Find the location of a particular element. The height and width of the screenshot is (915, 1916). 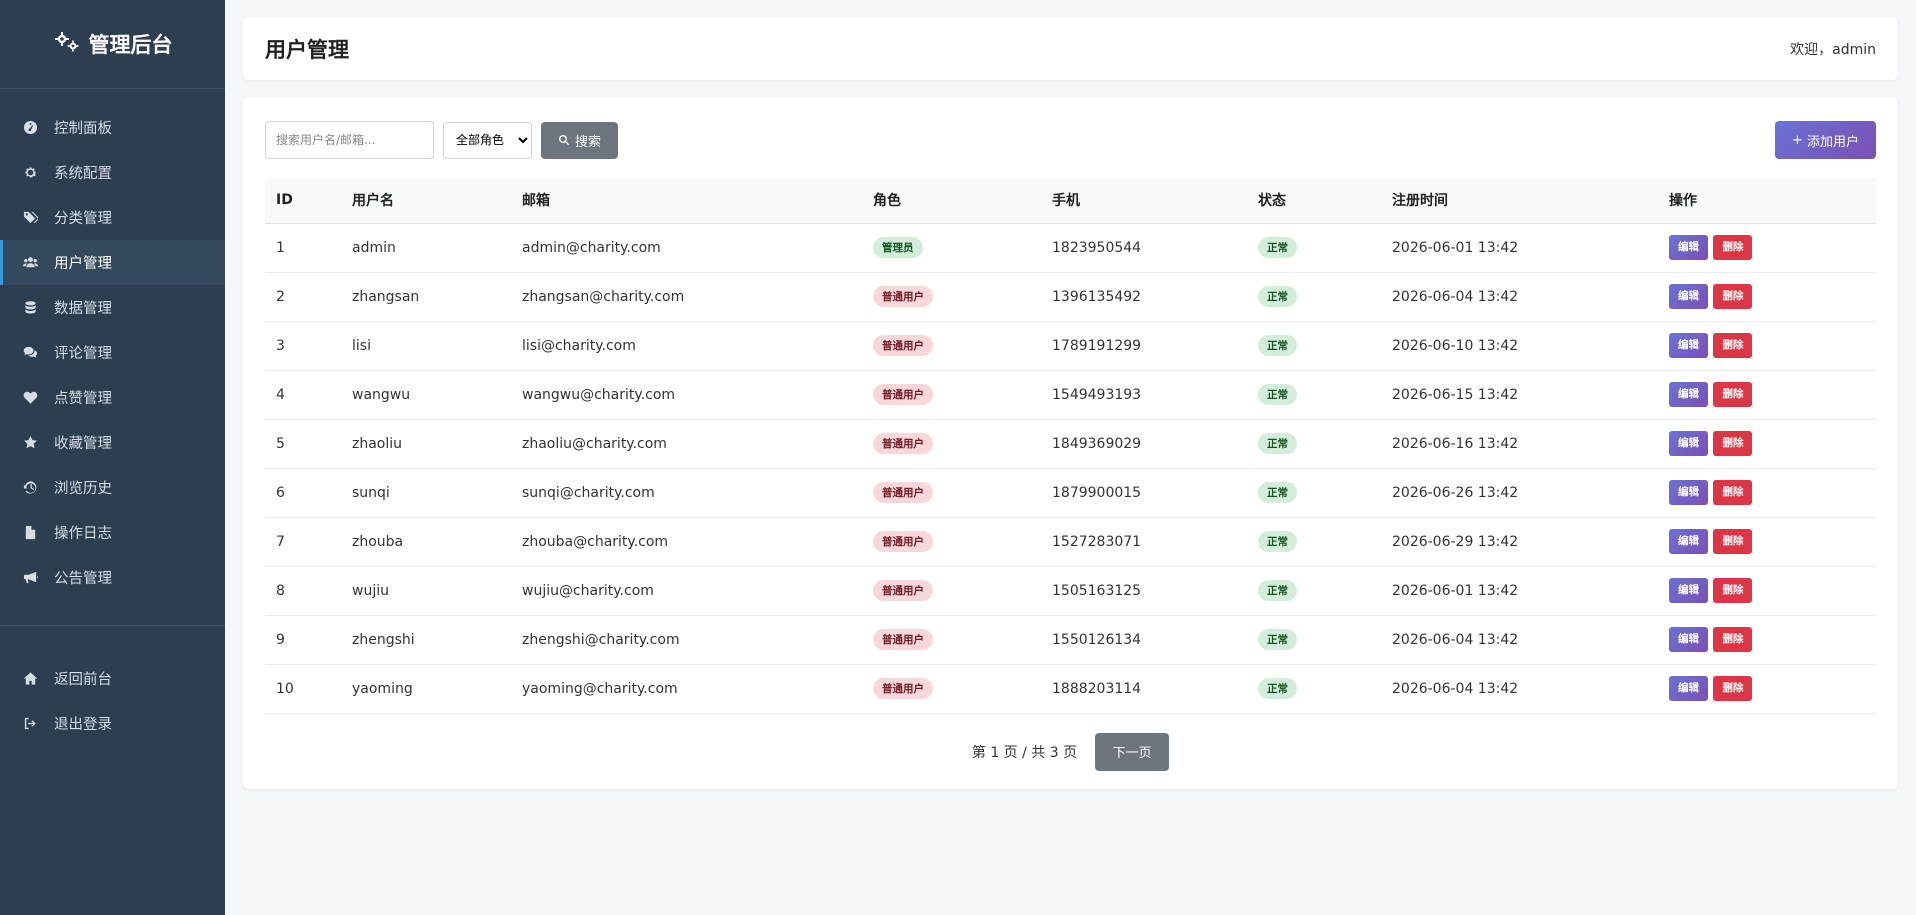

sidebar-item-system-config: 系统配置 is located at coordinates (112, 172).